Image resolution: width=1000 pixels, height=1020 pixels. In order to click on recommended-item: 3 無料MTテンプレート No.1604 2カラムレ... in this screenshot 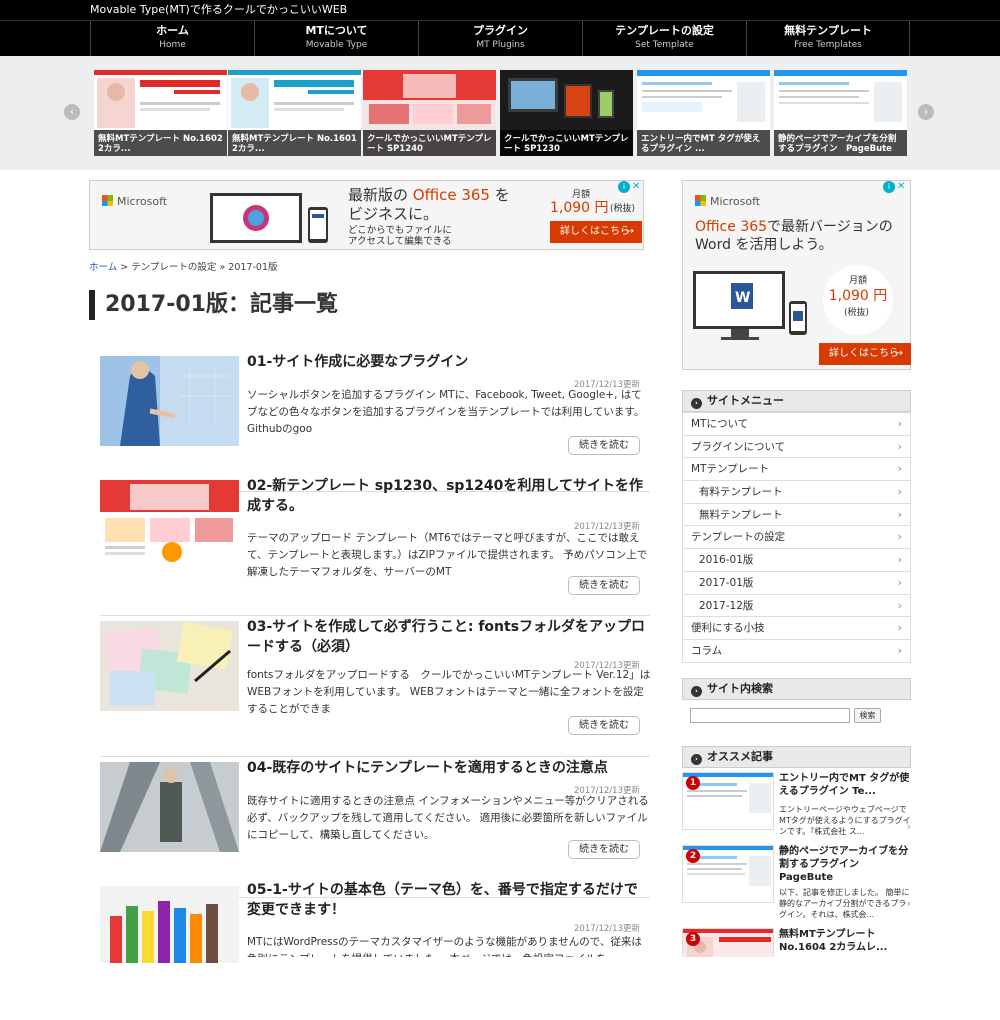, I will do `click(796, 942)`.